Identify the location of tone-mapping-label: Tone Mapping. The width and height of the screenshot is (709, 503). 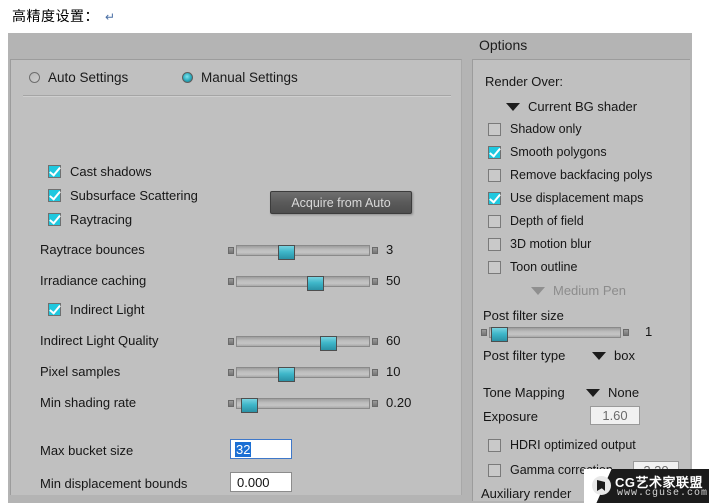
(524, 392).